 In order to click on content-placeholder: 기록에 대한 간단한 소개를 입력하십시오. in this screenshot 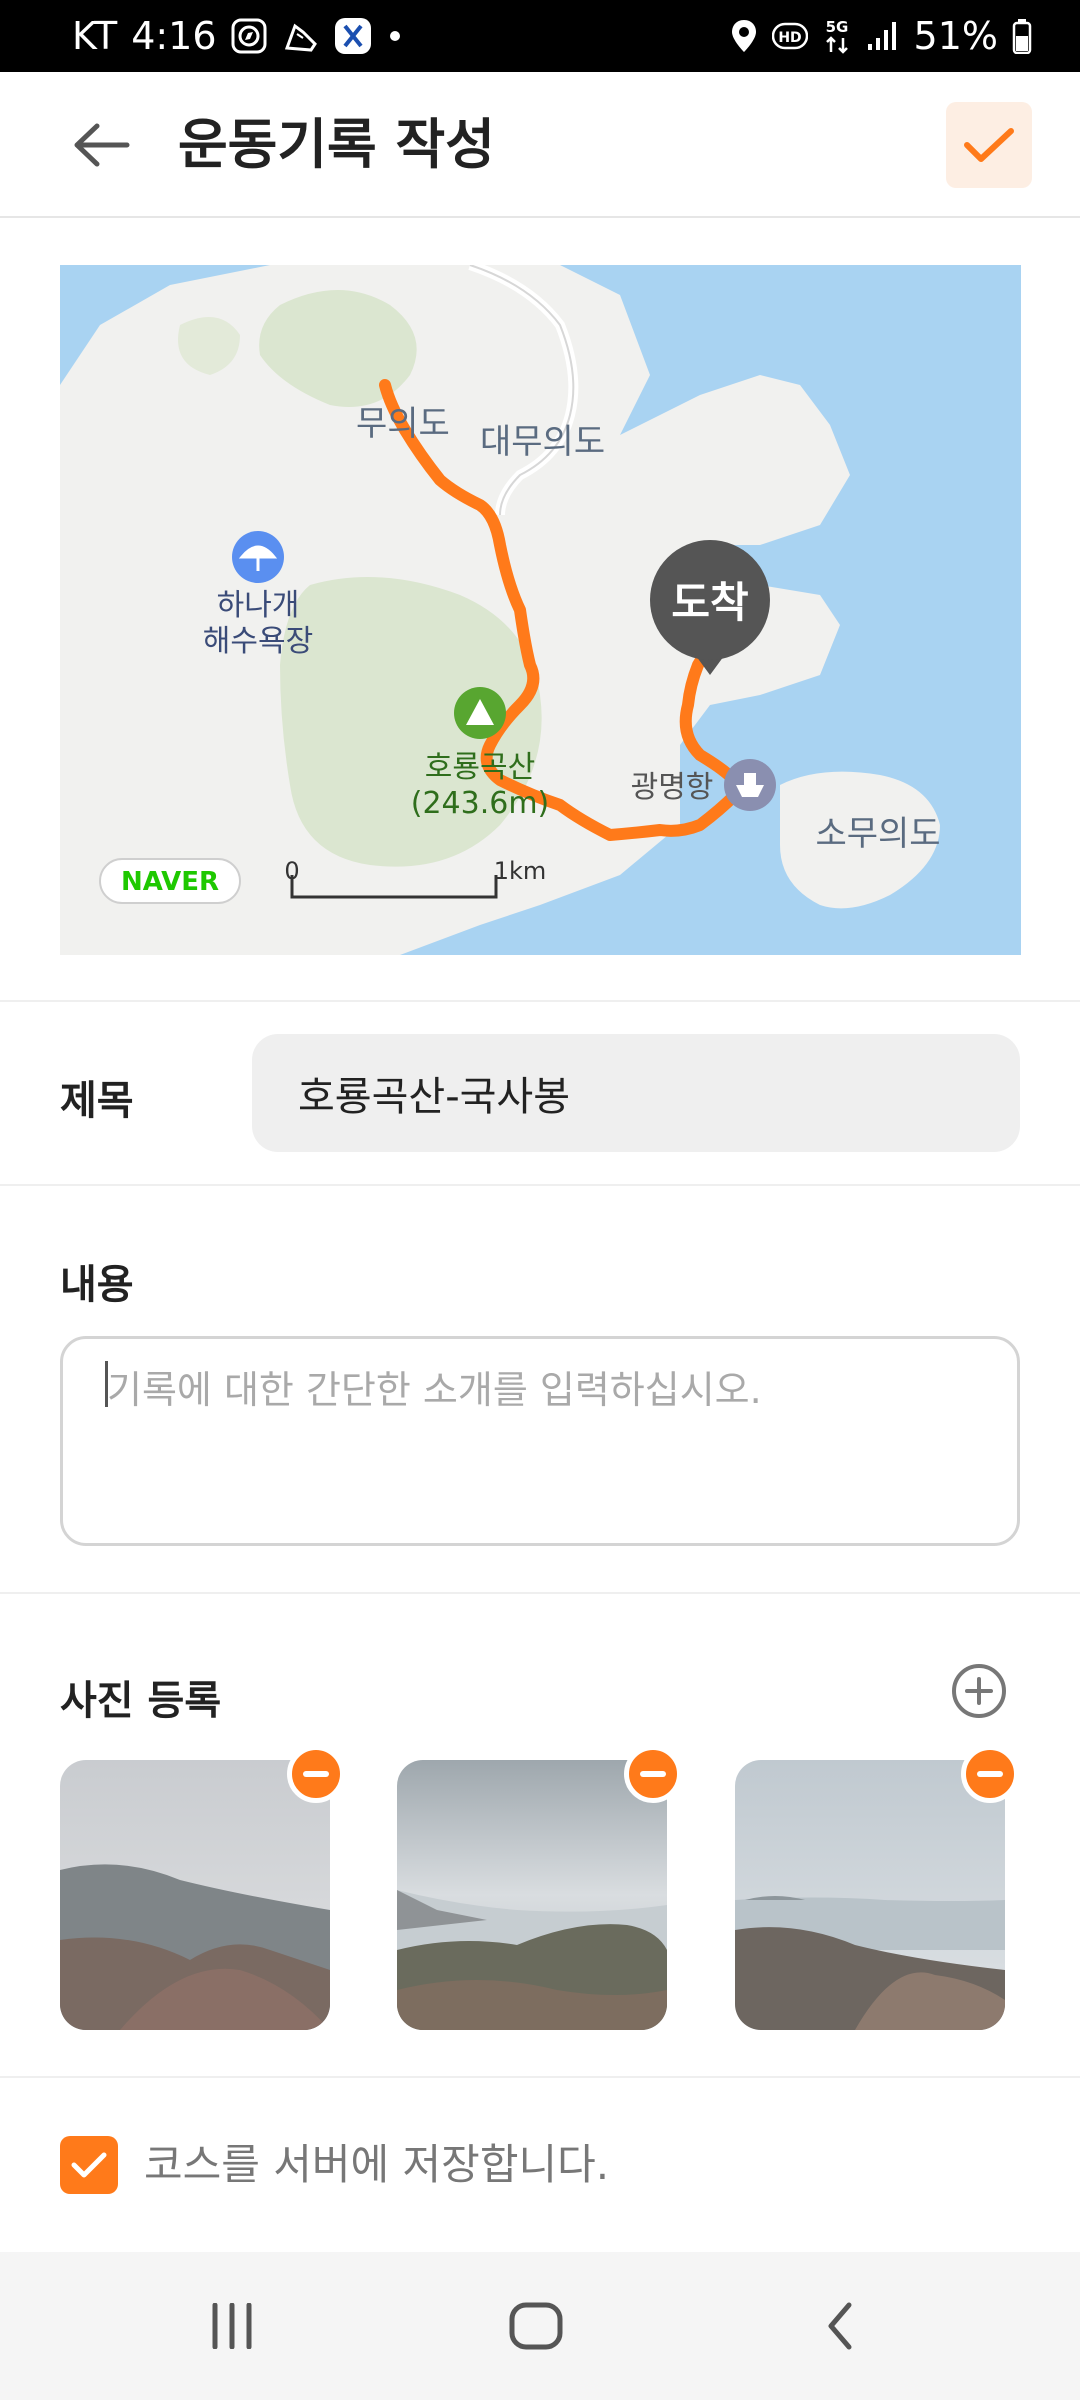, I will do `click(434, 1390)`.